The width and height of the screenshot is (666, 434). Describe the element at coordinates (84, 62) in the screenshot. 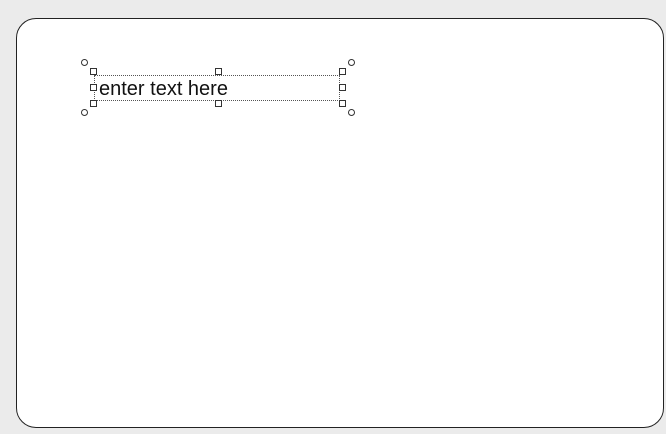

I see `rotate-handle-top-left` at that location.